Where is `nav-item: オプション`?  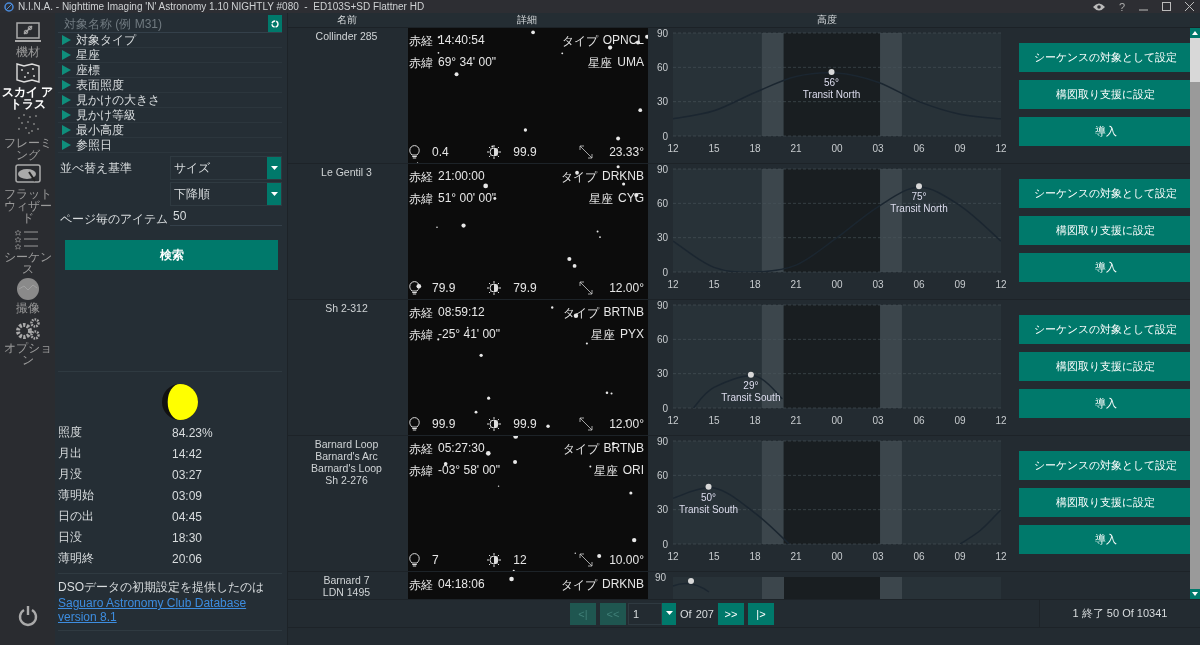
nav-item: オプション is located at coordinates (27, 342).